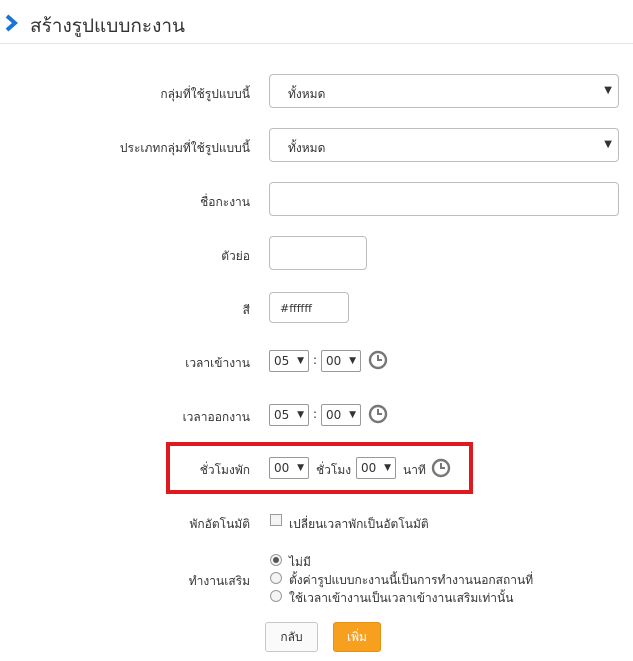 This screenshot has height=661, width=633. I want to click on group-type-select: ทั้งหมด ▼, so click(444, 145).